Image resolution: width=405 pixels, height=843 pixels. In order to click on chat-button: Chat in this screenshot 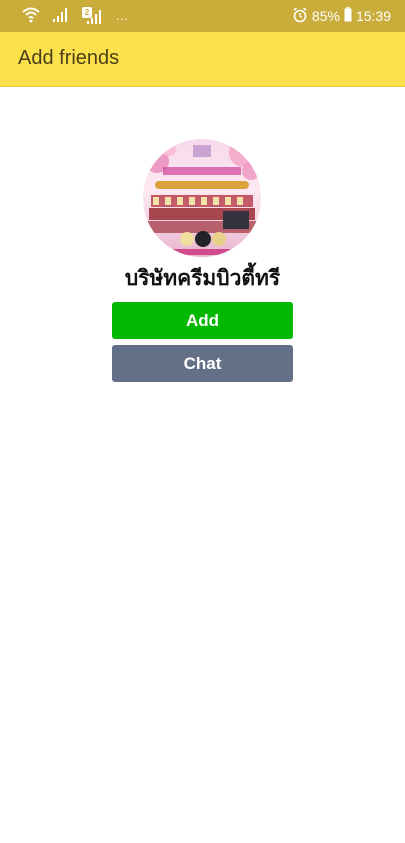, I will do `click(202, 363)`.